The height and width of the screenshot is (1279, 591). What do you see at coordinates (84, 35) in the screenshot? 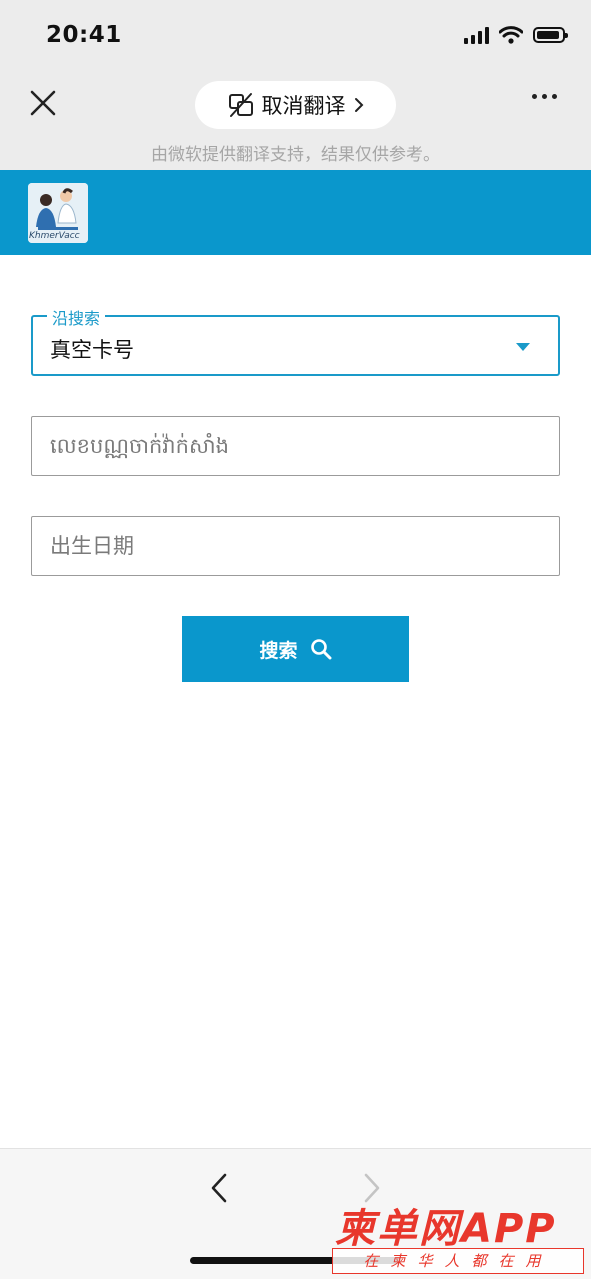
I see `status-time: 20:41` at bounding box center [84, 35].